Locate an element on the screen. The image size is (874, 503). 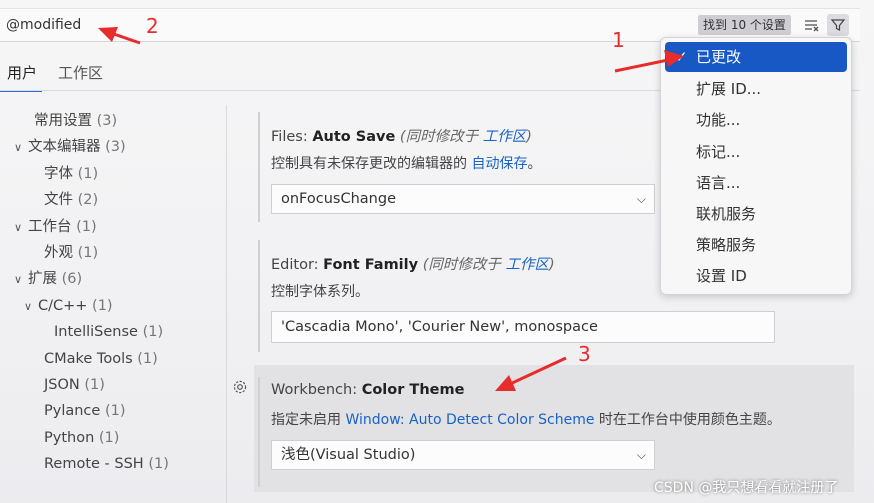
tab-user: 用户 is located at coordinates (22, 72).